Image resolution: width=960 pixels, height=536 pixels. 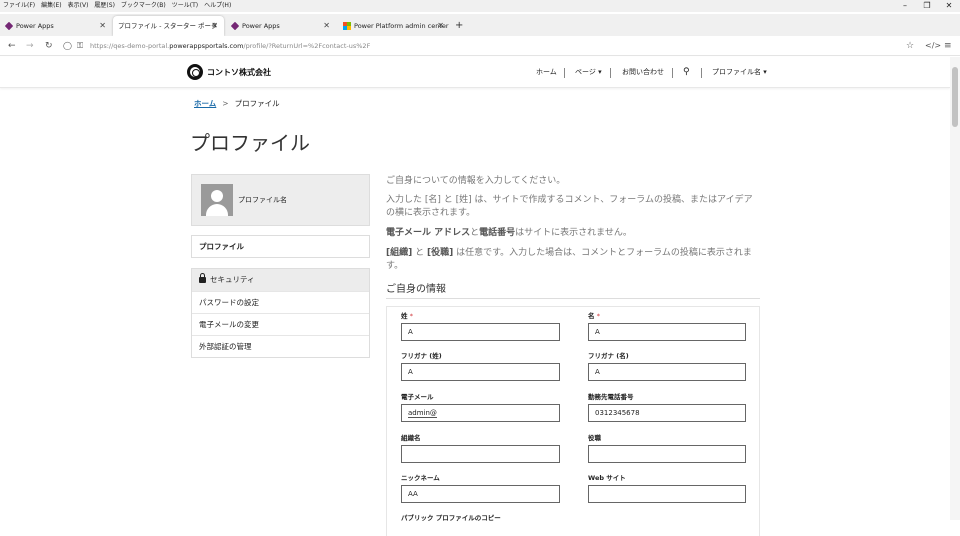 I want to click on lastname-label: 姓 *, so click(x=407, y=316).